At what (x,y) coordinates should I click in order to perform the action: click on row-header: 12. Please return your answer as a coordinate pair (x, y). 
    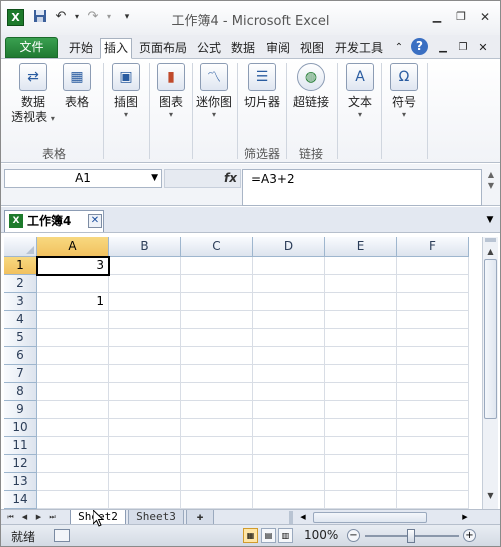
    Looking at the image, I should click on (20, 464).